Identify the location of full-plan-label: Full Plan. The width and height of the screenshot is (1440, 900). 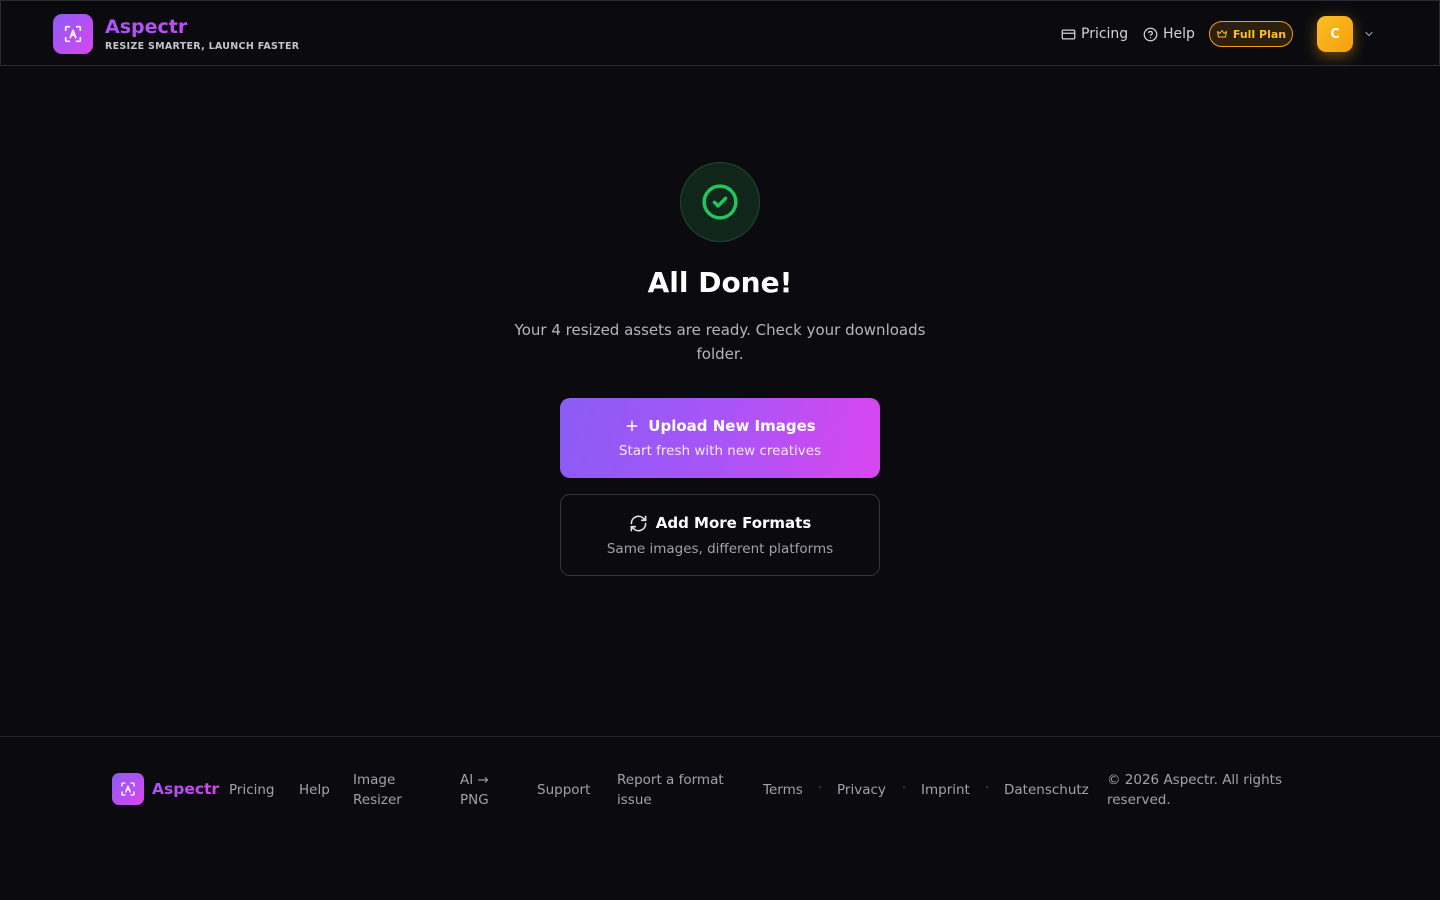
(1259, 34).